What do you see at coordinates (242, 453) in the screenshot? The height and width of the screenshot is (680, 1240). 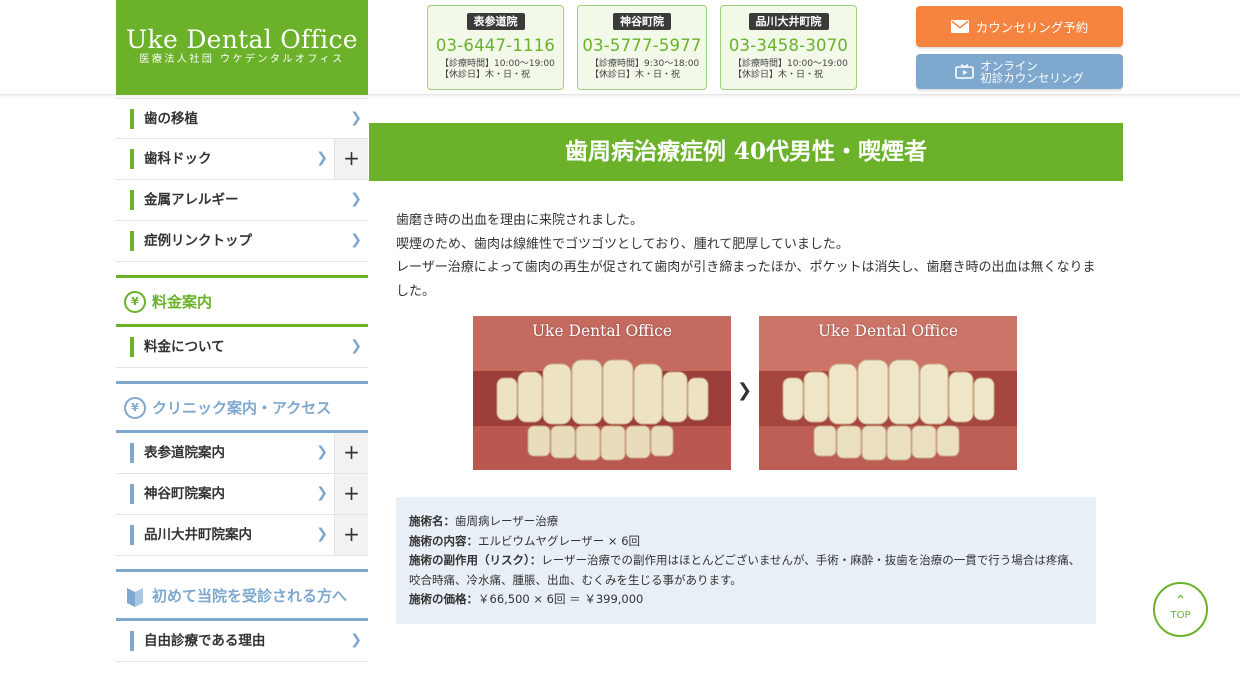 I see `sidebar-item-omotesando: 表参道院案内 ❯ +` at bounding box center [242, 453].